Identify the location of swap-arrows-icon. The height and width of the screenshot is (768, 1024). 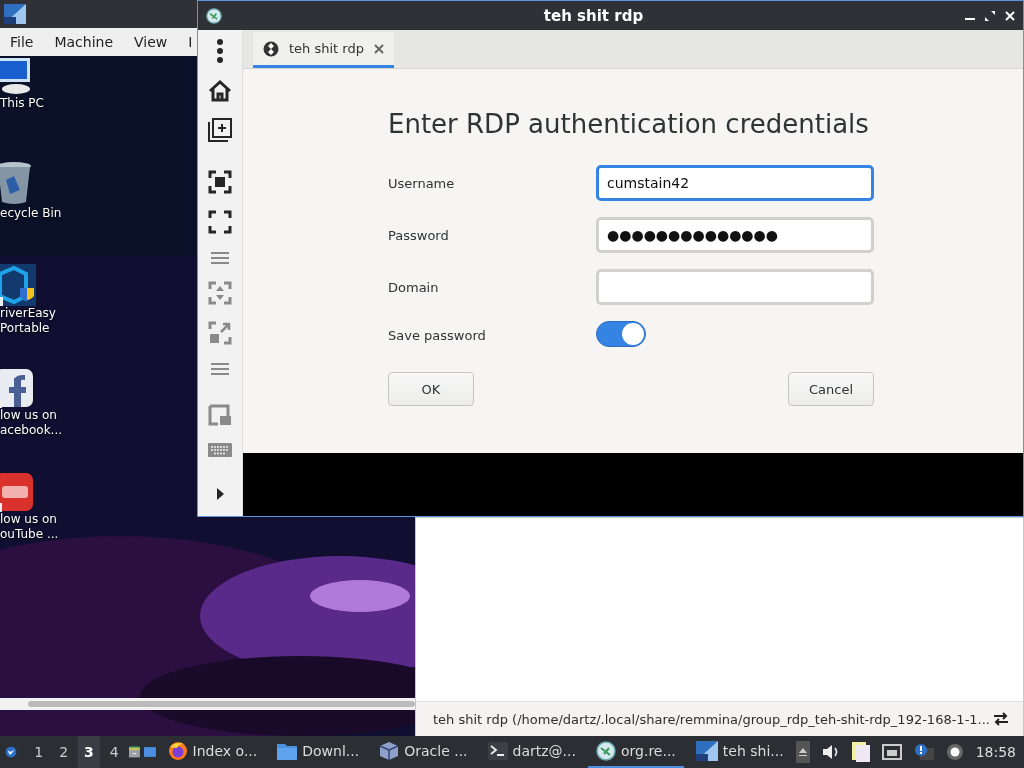
(1001, 719).